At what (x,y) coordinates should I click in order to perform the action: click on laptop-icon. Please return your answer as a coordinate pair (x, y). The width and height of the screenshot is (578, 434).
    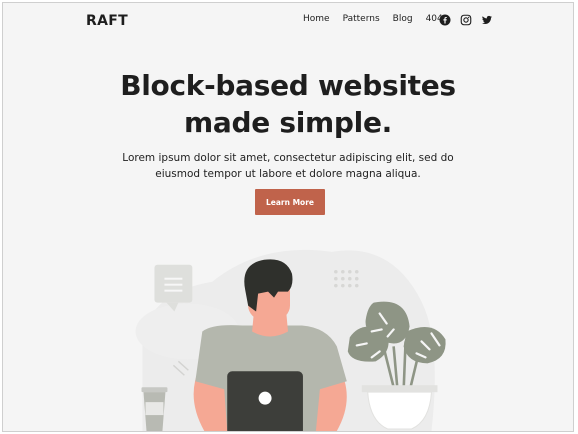
    Looking at the image, I should click on (265, 401).